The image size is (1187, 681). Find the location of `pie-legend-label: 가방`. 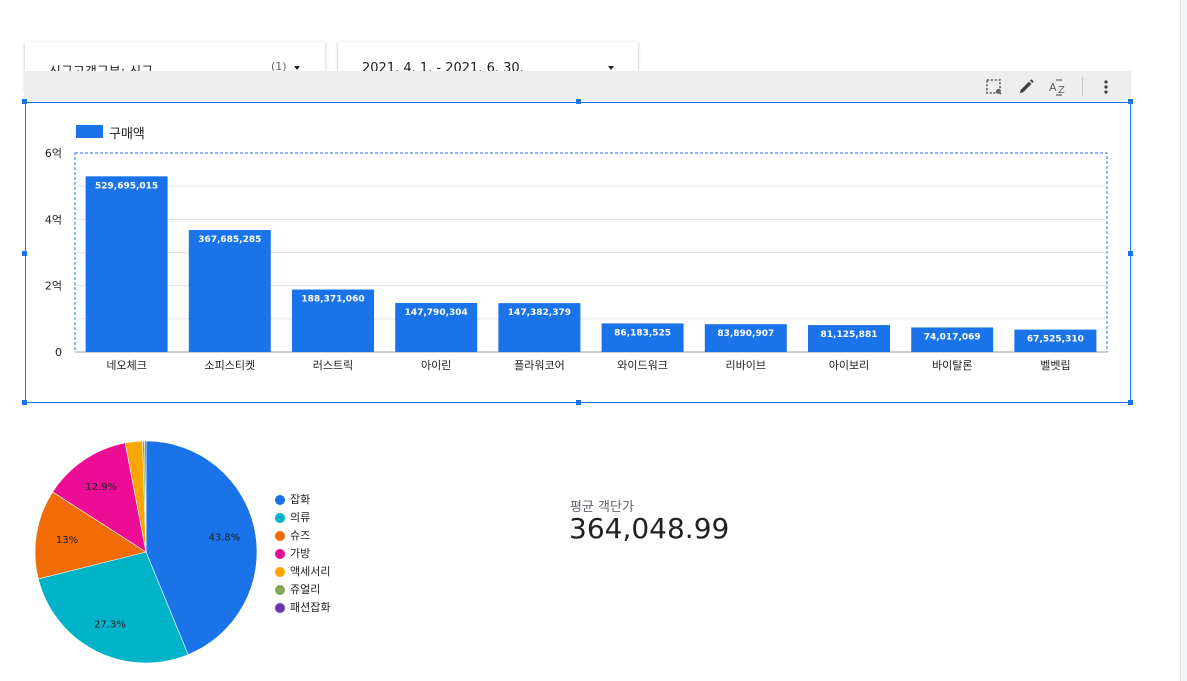

pie-legend-label: 가방 is located at coordinates (300, 553).